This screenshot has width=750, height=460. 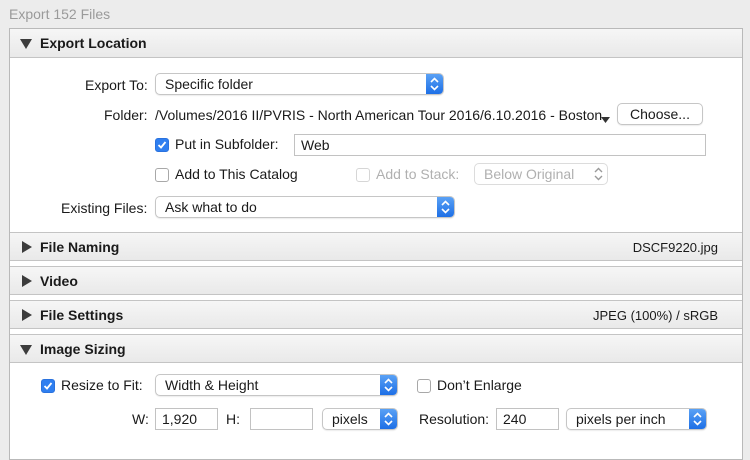 What do you see at coordinates (529, 174) in the screenshot?
I see `stack-position-value: Below Original` at bounding box center [529, 174].